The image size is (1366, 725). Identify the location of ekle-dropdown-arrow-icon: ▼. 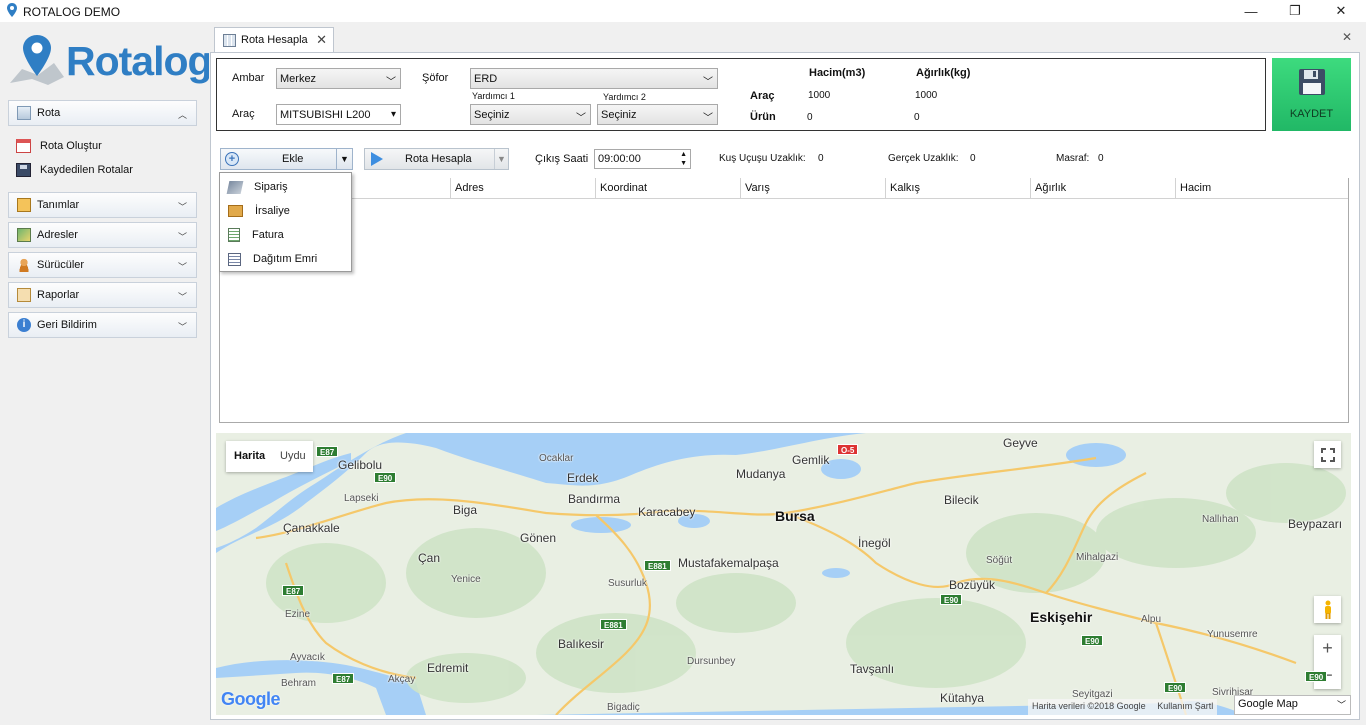
(344, 159).